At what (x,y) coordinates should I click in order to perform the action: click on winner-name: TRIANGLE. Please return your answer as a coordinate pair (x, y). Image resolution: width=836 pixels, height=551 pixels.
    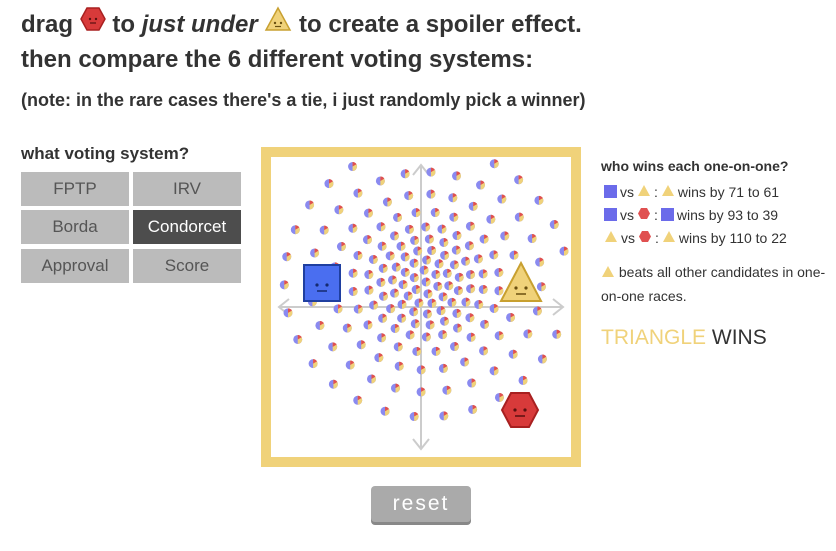
    Looking at the image, I should click on (654, 337).